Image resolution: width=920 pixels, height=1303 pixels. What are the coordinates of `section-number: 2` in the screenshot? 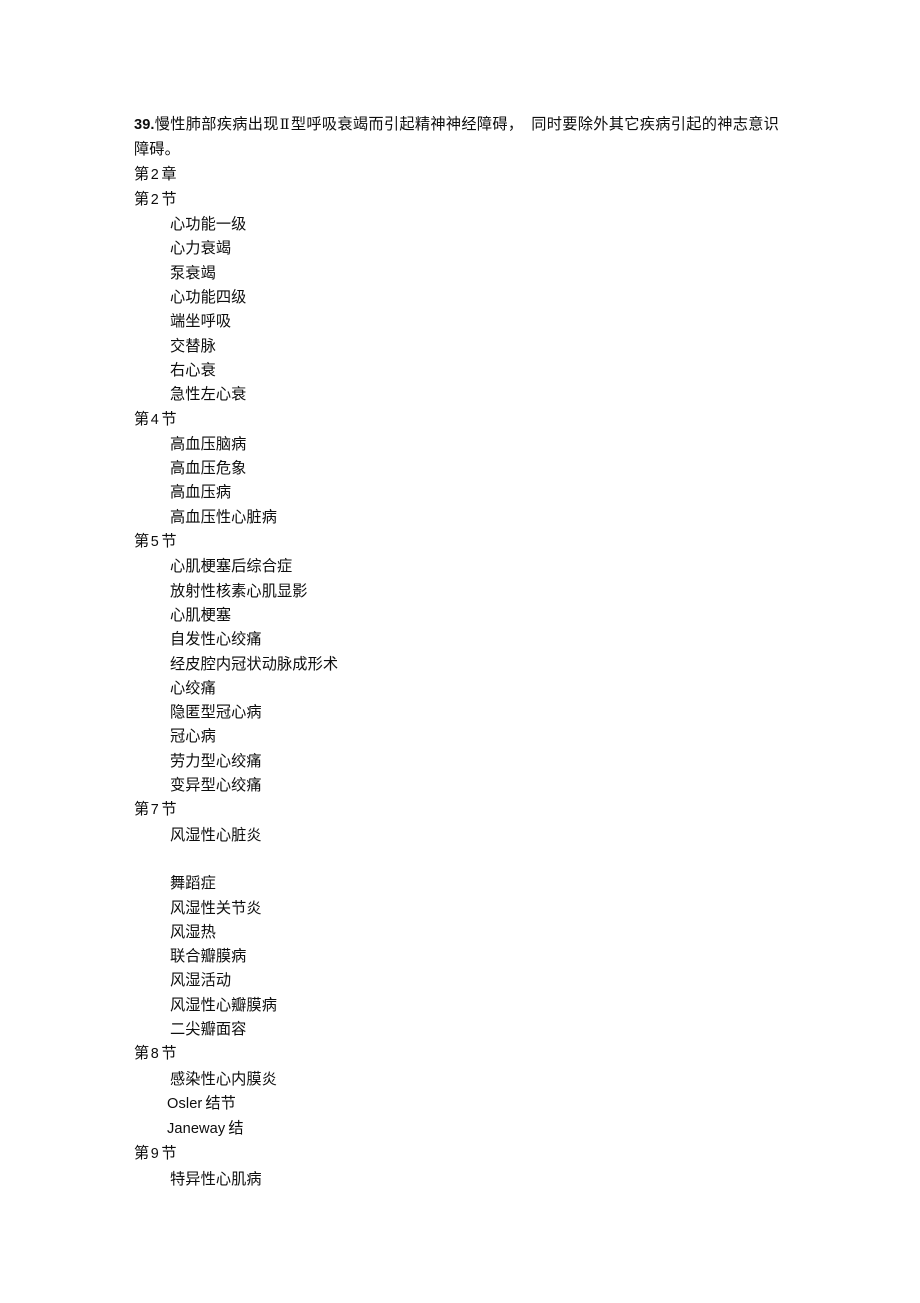 It's located at (154, 199).